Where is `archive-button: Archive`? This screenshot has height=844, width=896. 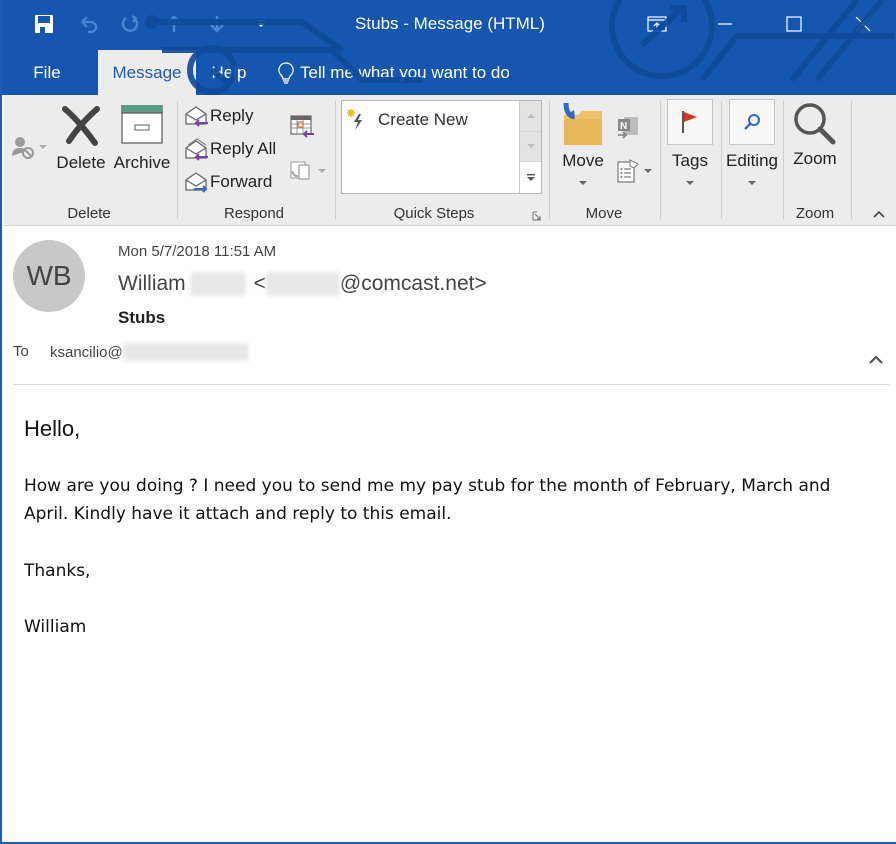 archive-button: Archive is located at coordinates (142, 138).